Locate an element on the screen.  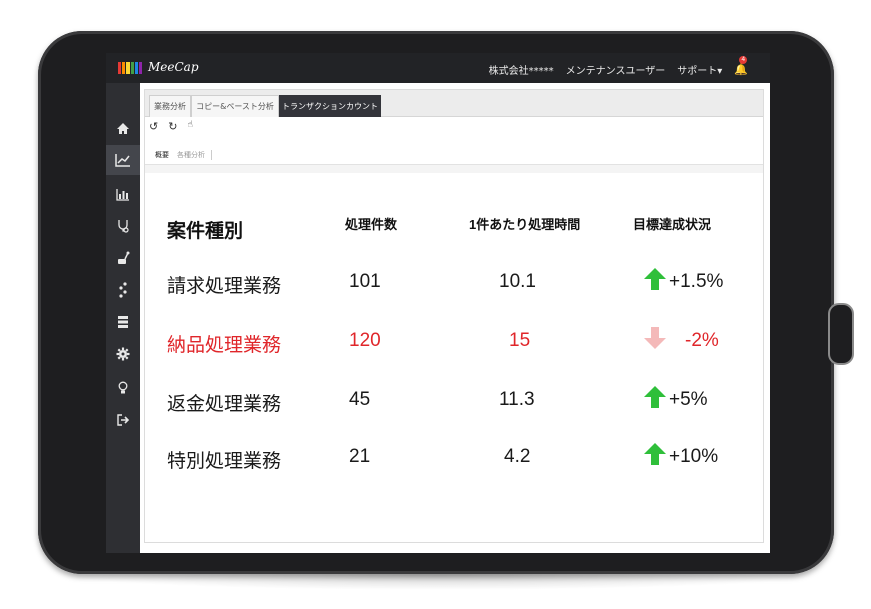
server-icon is located at coordinates (123, 322).